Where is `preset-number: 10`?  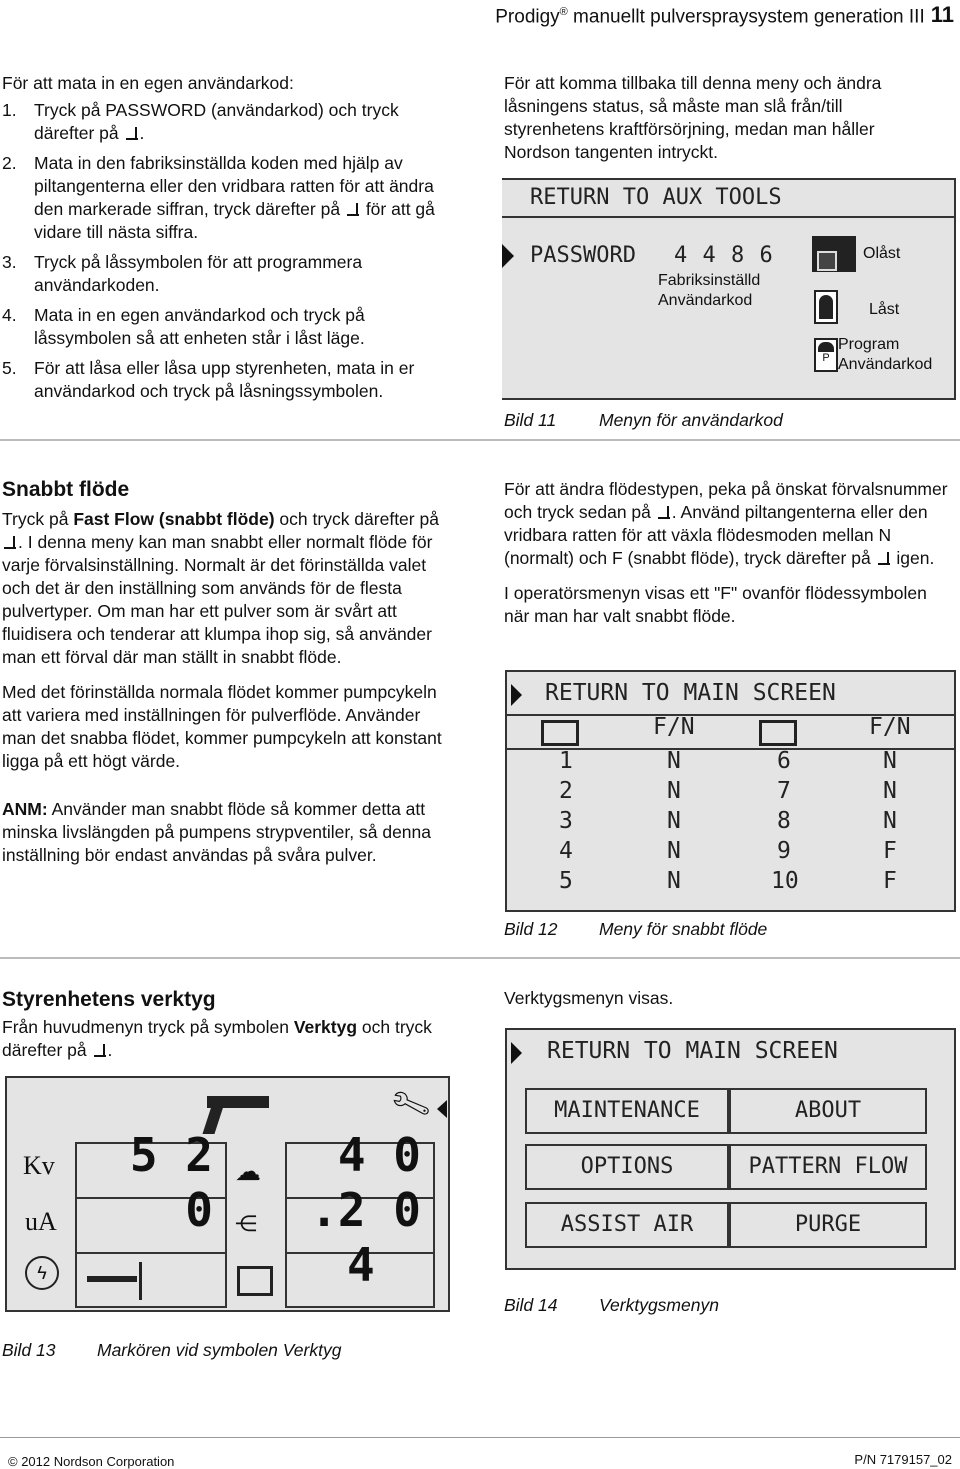
preset-number: 10 is located at coordinates (785, 881).